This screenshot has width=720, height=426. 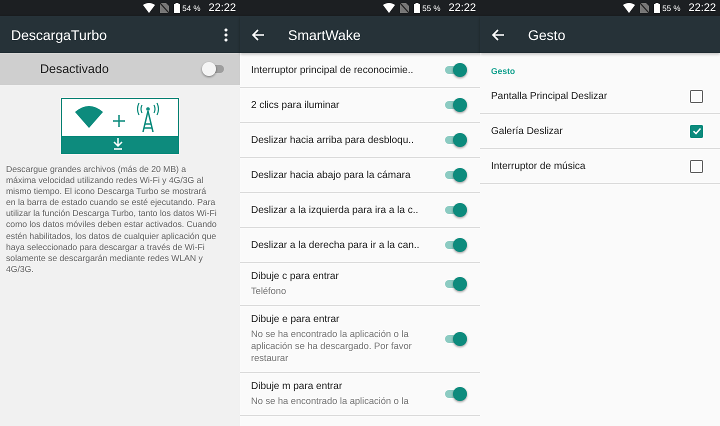 What do you see at coordinates (335, 245) in the screenshot?
I see `setting-label: Deslizar a la derecha para ir a la can..` at bounding box center [335, 245].